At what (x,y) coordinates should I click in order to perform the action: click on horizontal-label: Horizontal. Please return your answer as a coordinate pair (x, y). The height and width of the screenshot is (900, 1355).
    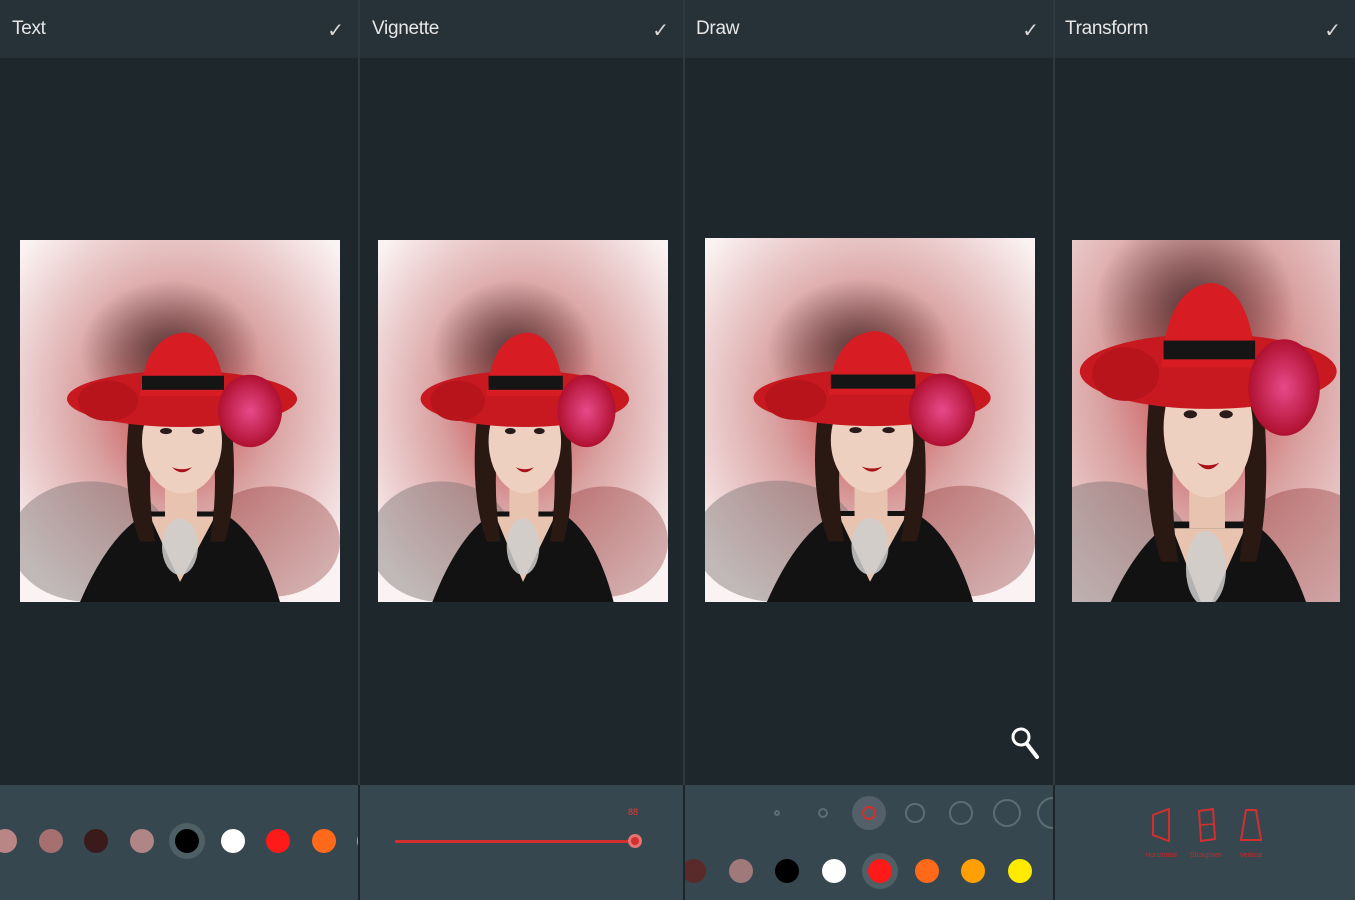
    Looking at the image, I should click on (1161, 855).